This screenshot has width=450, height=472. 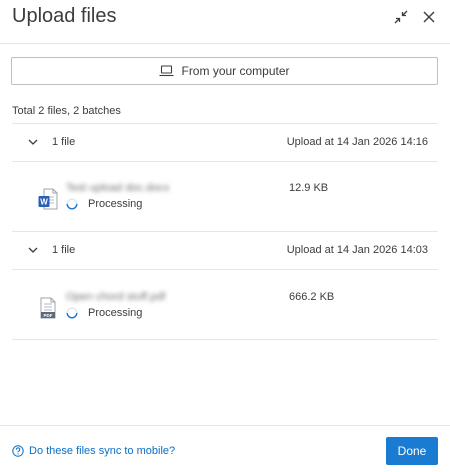 I want to click on help-circle-icon, so click(x=18, y=451).